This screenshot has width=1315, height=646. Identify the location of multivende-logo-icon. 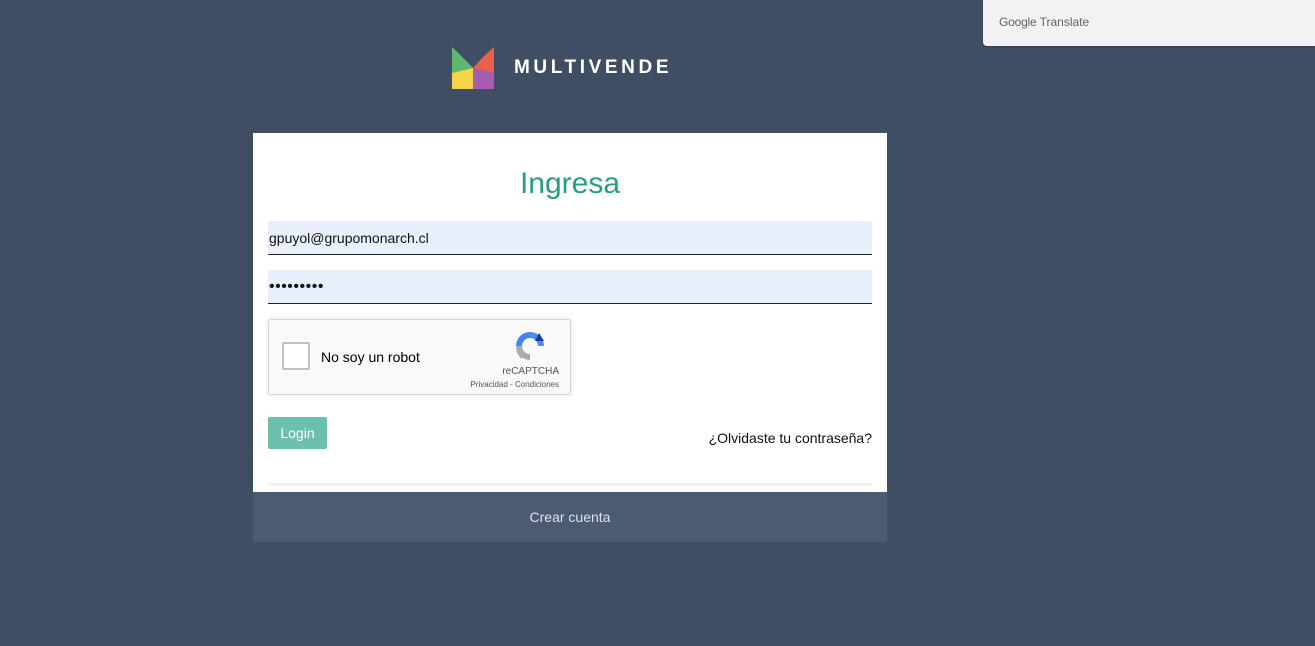
(473, 68).